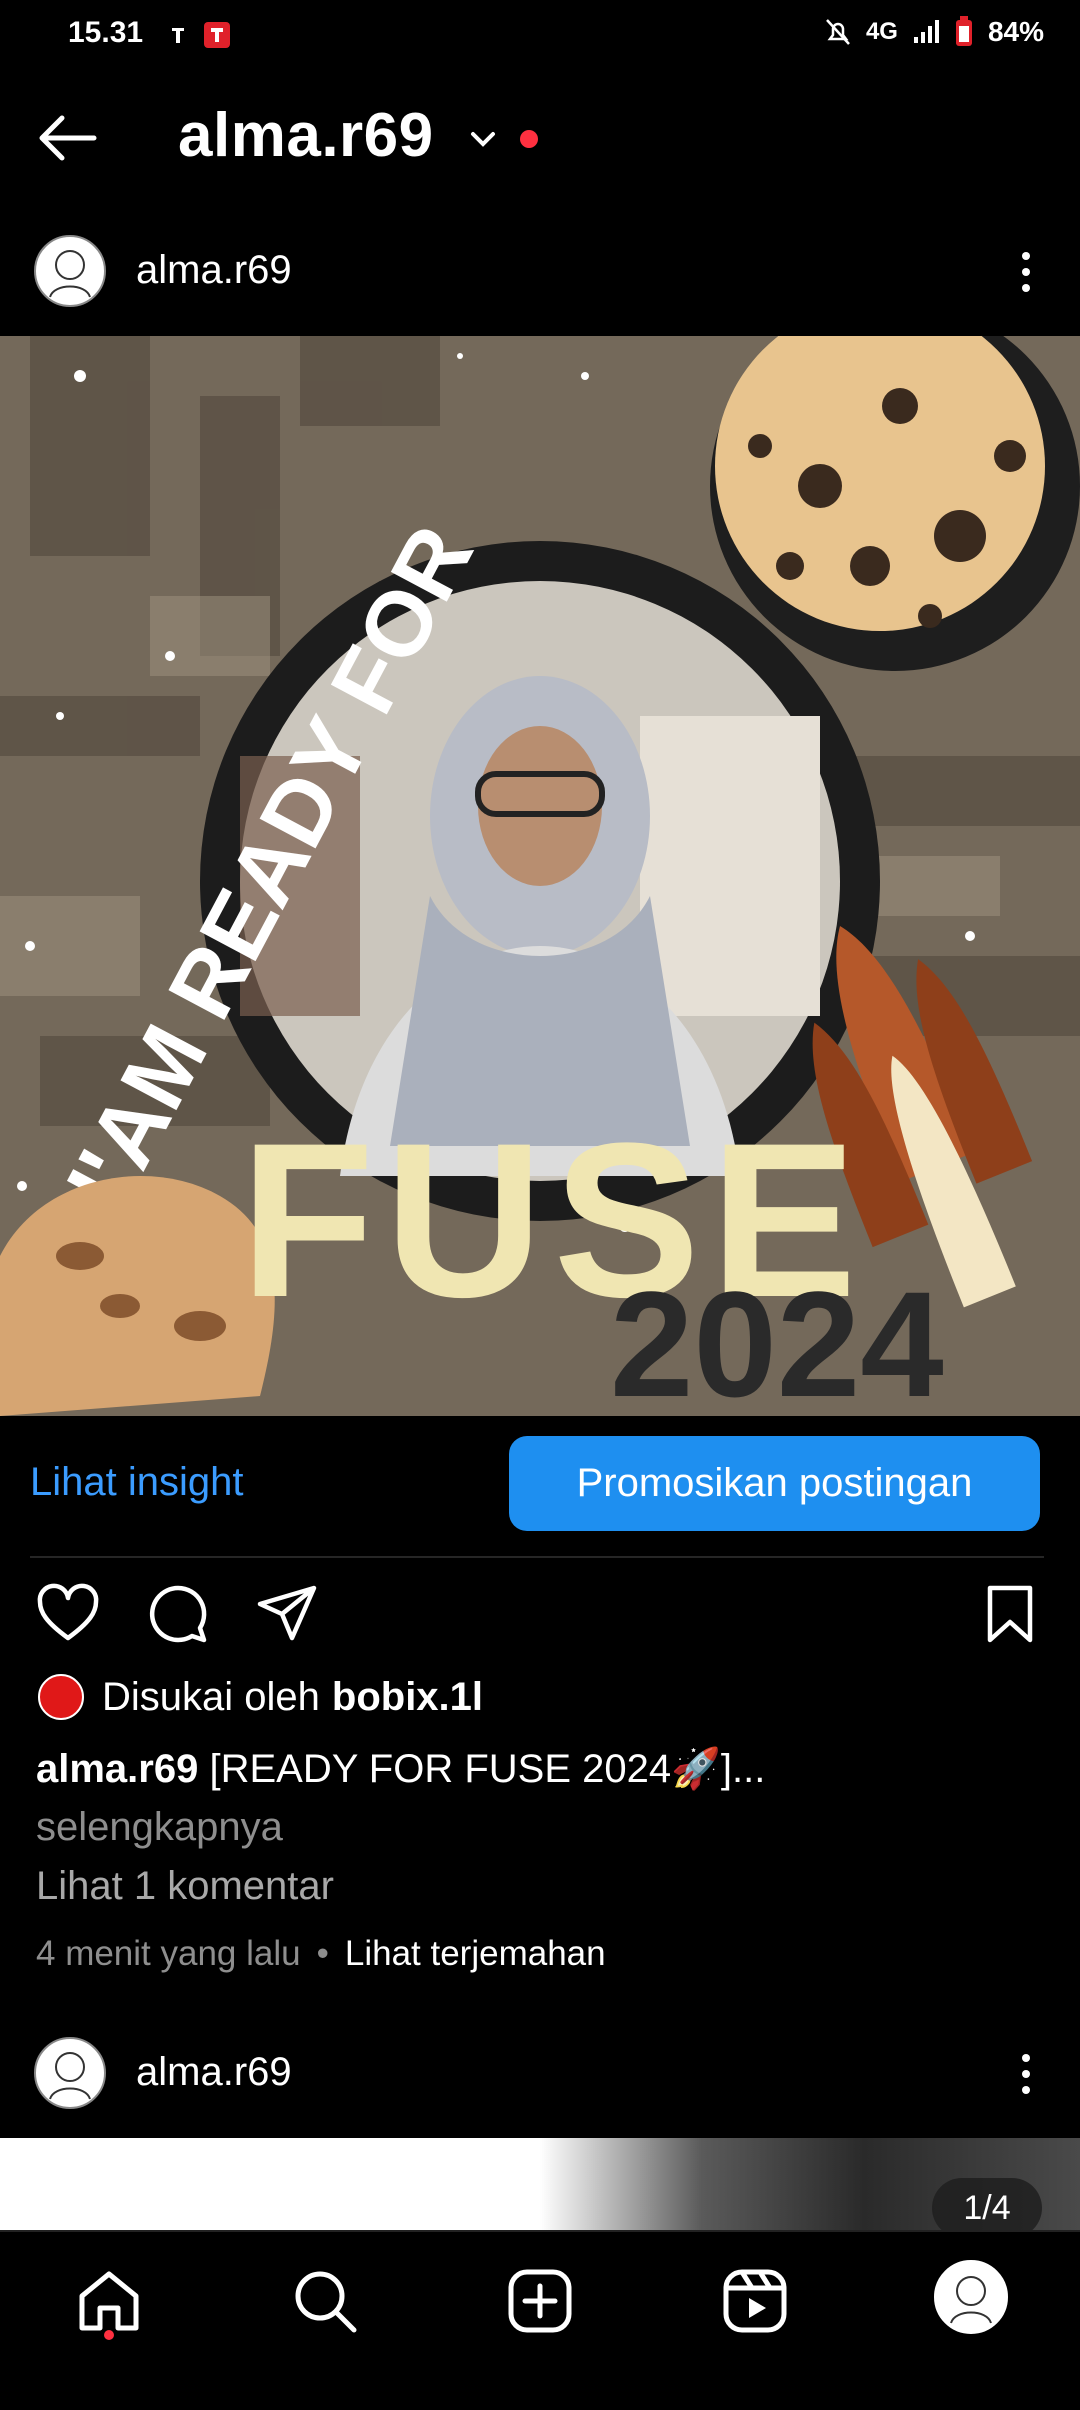 The height and width of the screenshot is (2410, 1080). Describe the element at coordinates (68, 1614) in the screenshot. I see `like-icon` at that location.